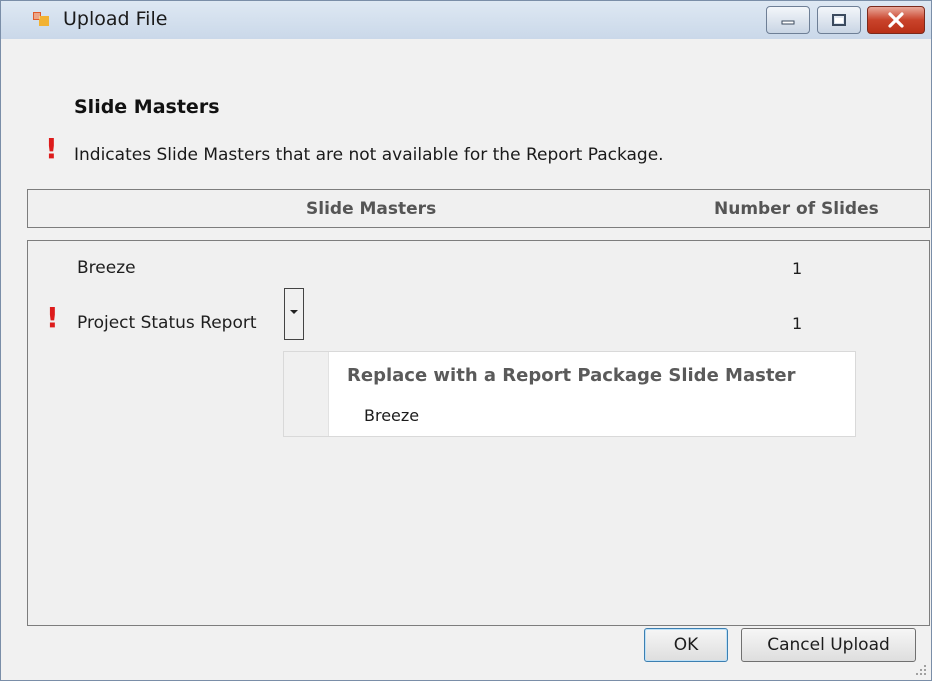 The width and height of the screenshot is (932, 681). What do you see at coordinates (828, 645) in the screenshot?
I see `cancel-upload-button: Cancel Upload` at bounding box center [828, 645].